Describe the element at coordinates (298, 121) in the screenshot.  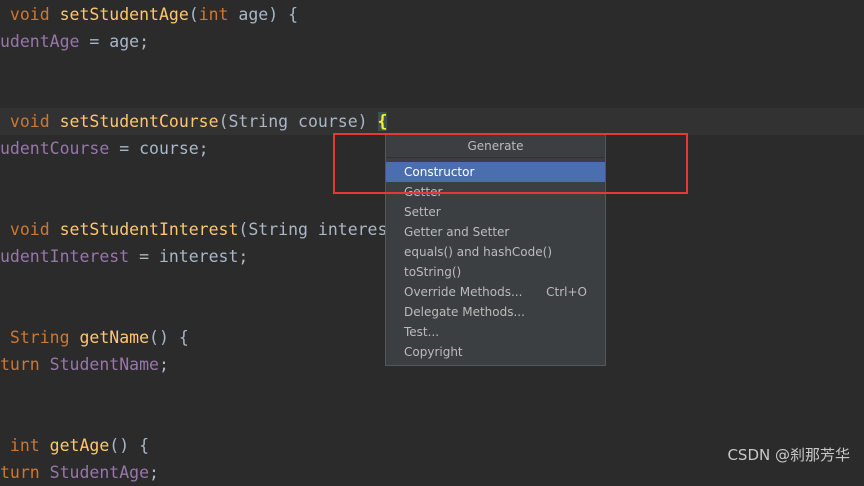
I see `code-token: (String course)` at that location.